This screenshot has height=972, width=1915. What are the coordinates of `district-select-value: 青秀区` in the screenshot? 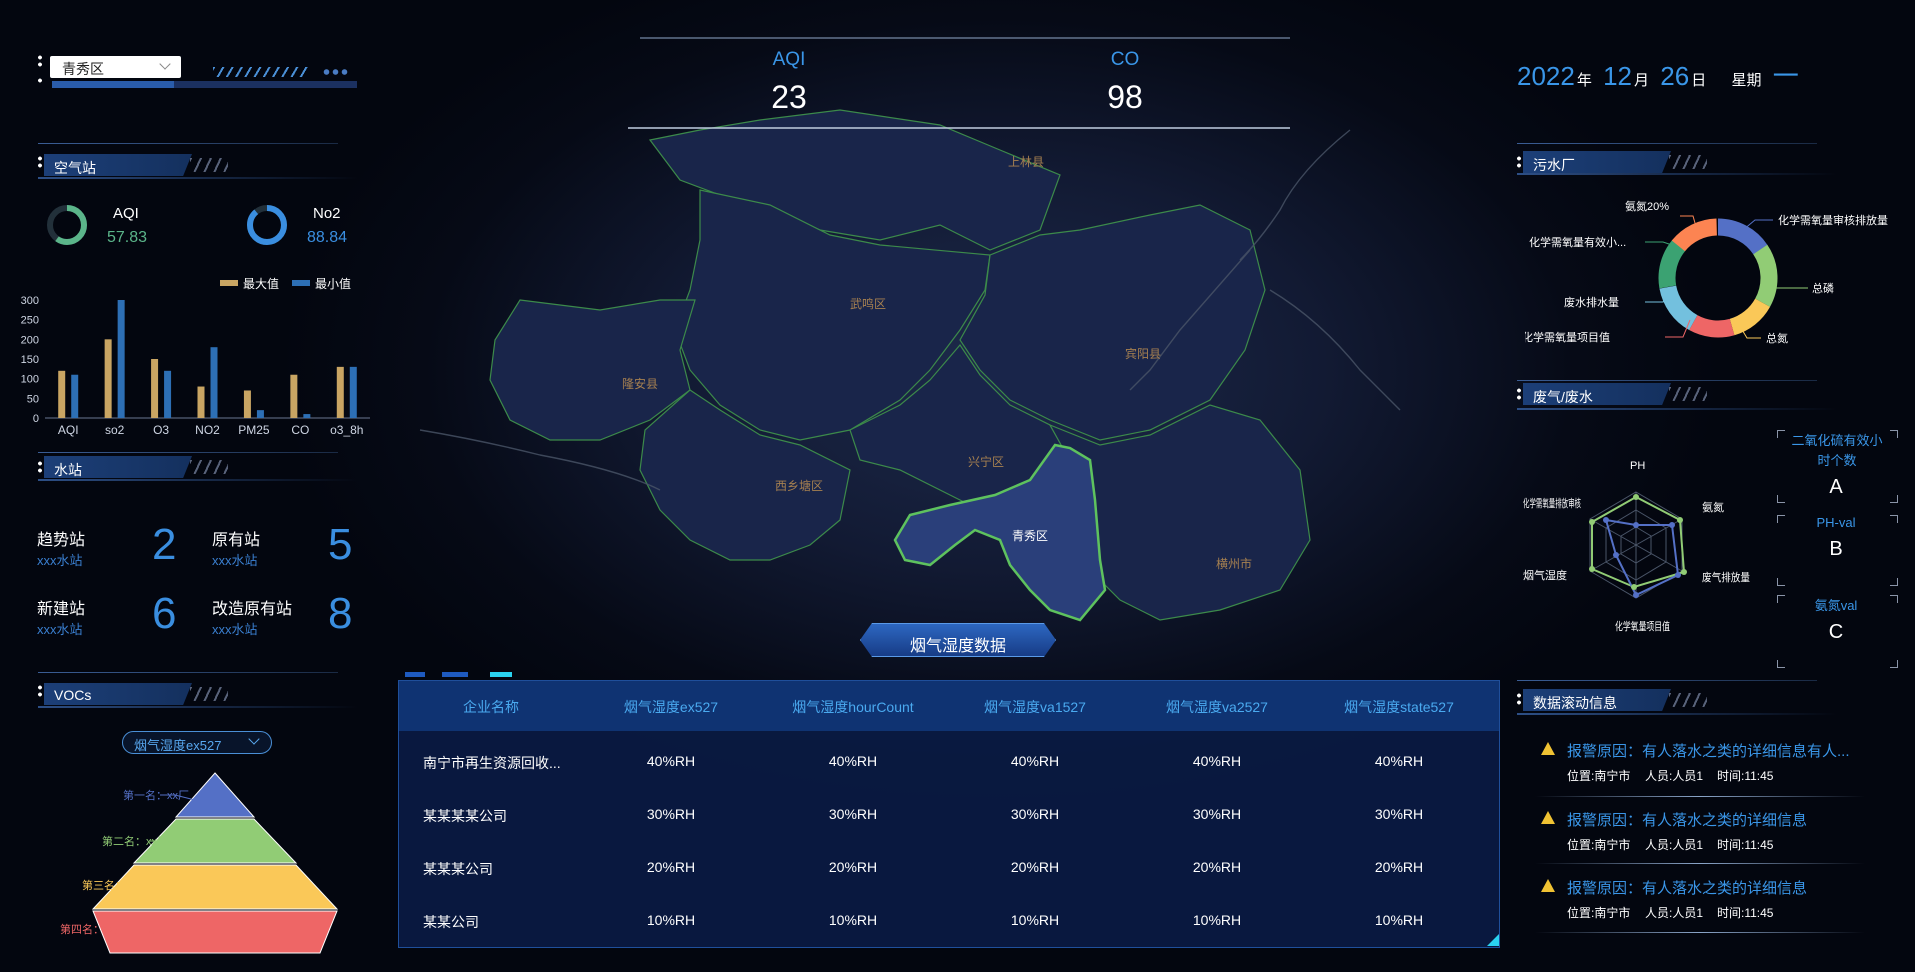 It's located at (83, 69).